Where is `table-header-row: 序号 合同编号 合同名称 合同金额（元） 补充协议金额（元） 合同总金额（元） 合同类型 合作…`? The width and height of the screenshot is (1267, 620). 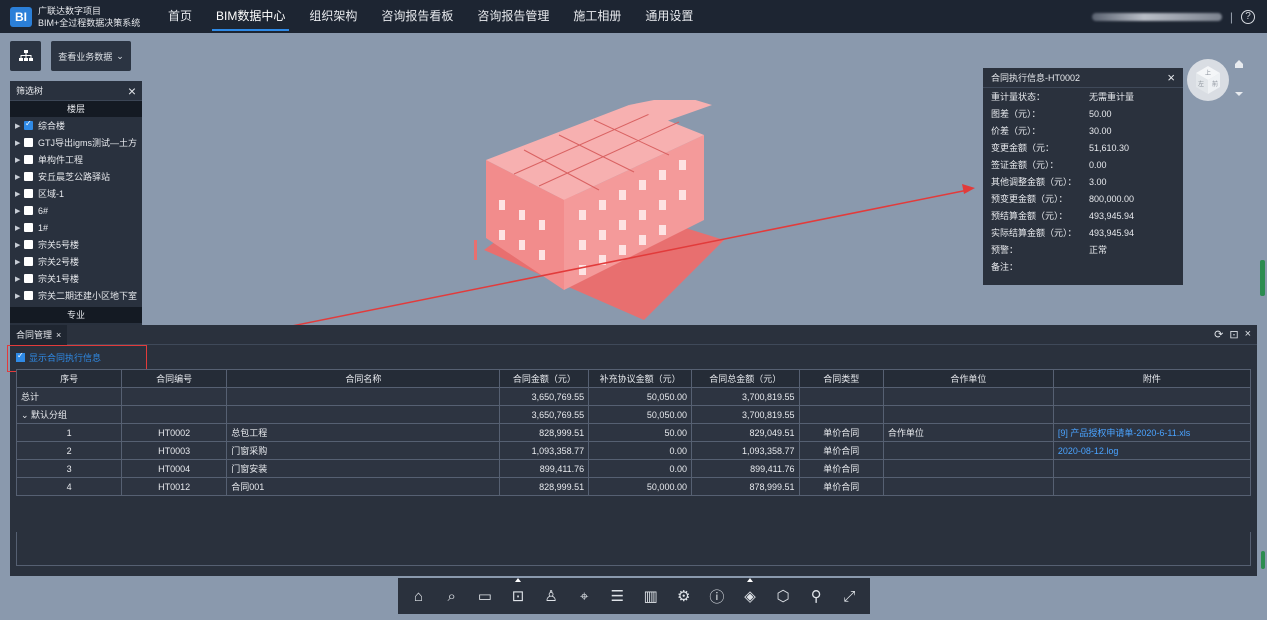 table-header-row: 序号 合同编号 合同名称 合同金额（元） 补充协议金额（元） 合同总金额（元） 合同类型 合作… is located at coordinates (633, 378).